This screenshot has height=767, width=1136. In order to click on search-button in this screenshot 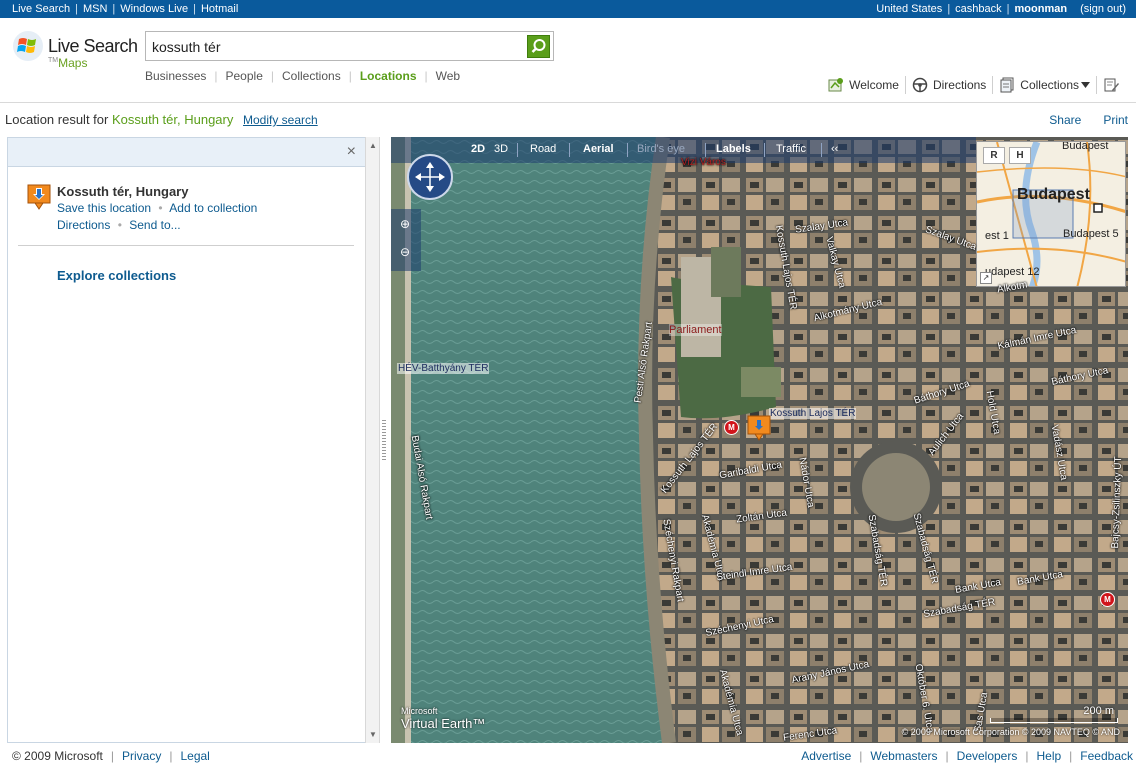, I will do `click(538, 46)`.